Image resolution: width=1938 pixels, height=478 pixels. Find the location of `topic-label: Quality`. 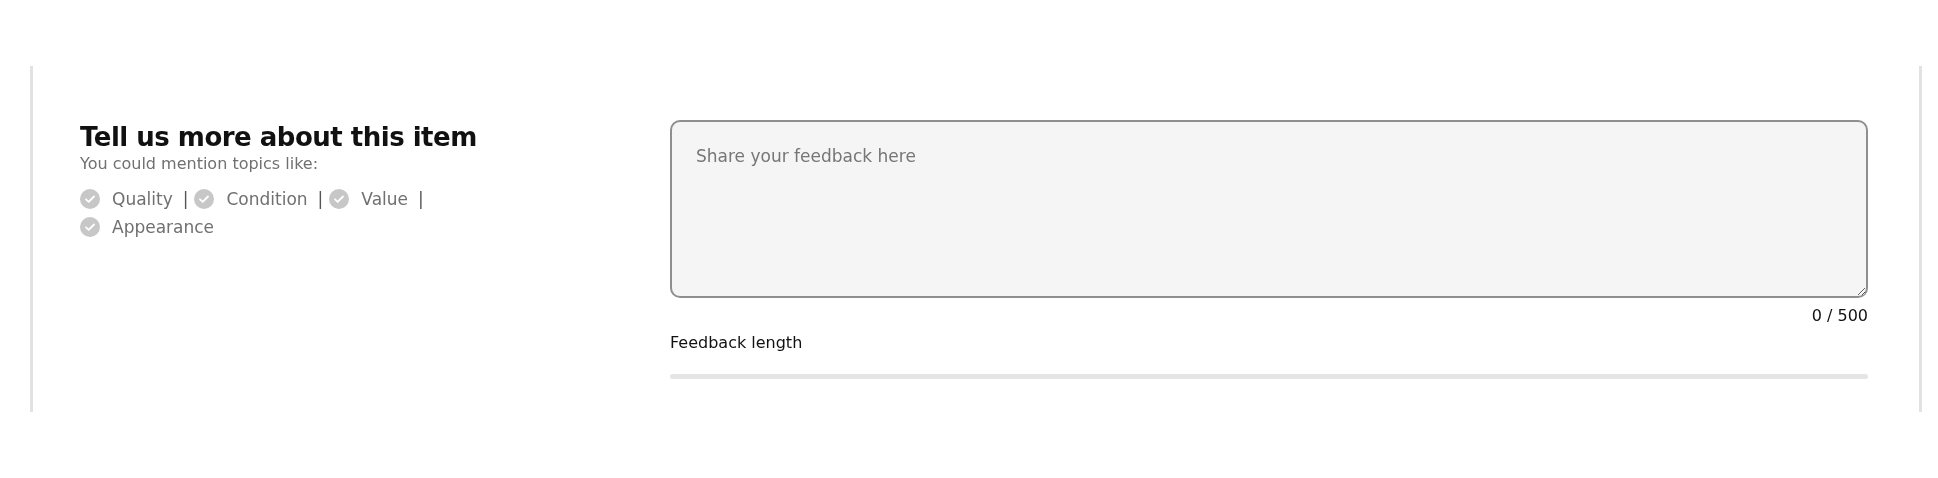

topic-label: Quality is located at coordinates (142, 199).